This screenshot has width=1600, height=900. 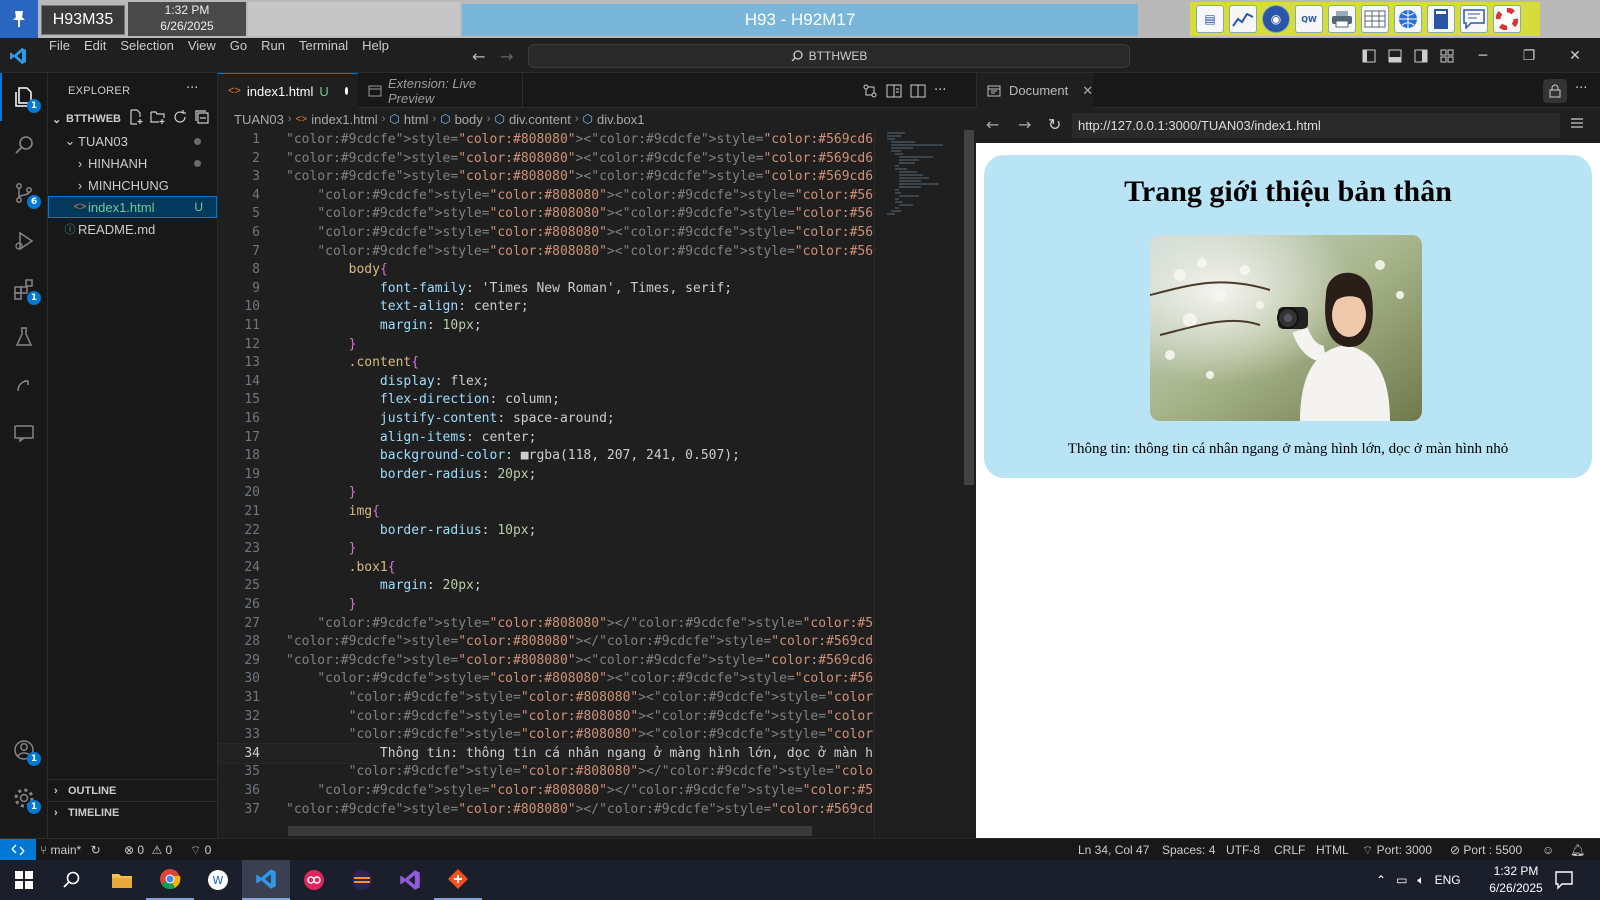 I want to click on toggle-secondary-sidebar-icon, so click(x=1421, y=55).